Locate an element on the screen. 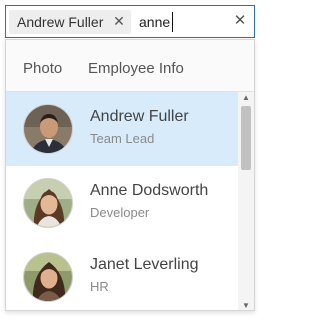  employee-name: Andrew Fuller is located at coordinates (139, 116).